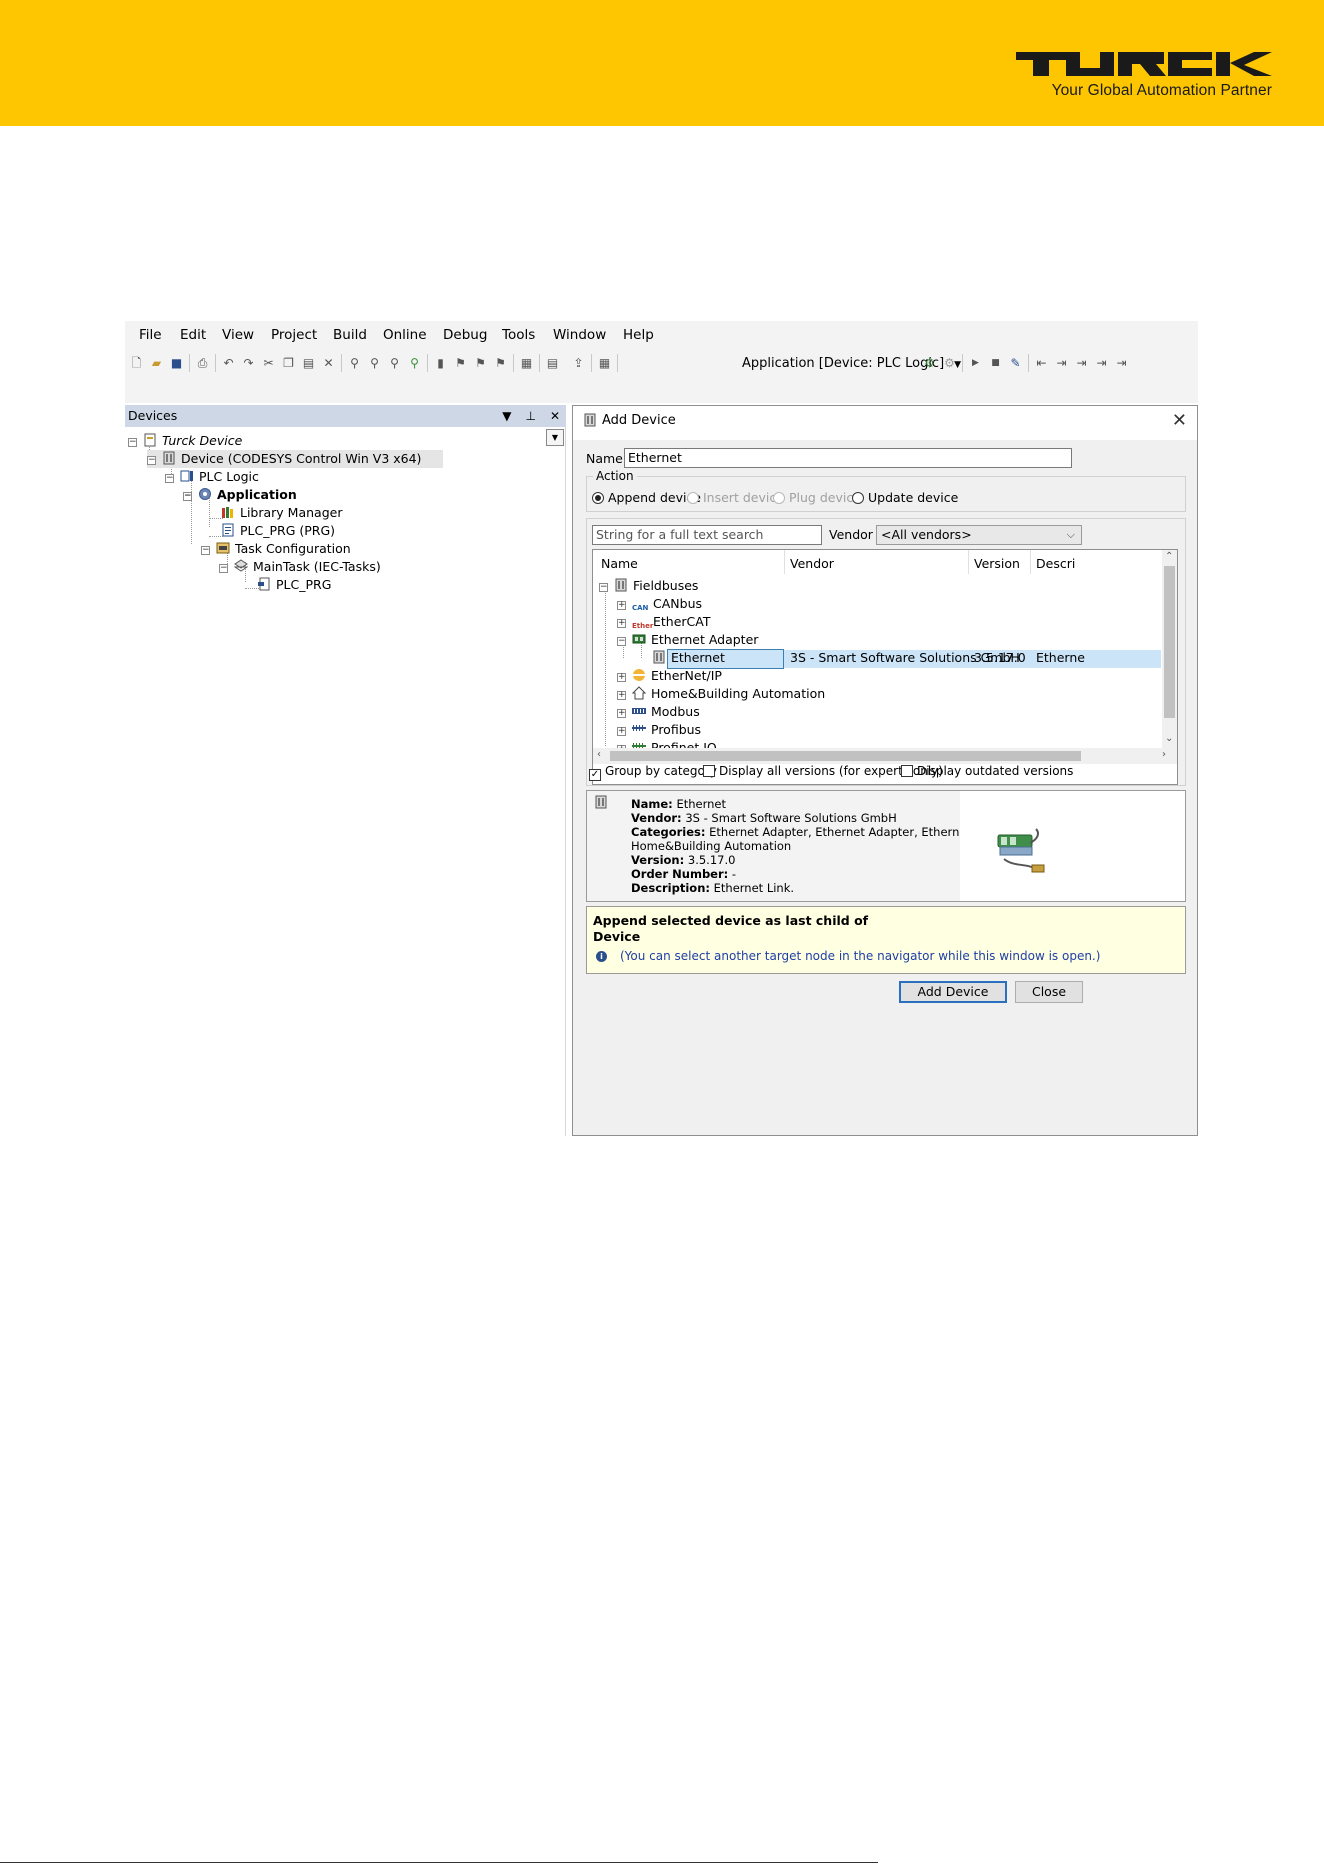 This screenshot has width=1324, height=1872. I want to click on close-icon: ✕, so click(555, 416).